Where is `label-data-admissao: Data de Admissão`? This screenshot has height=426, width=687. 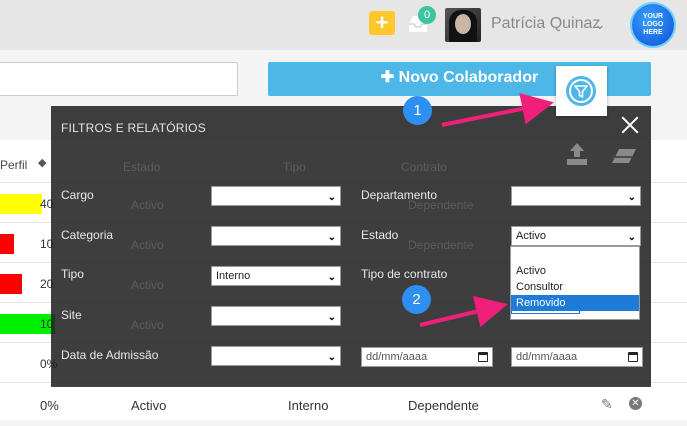 label-data-admissao: Data de Admissão is located at coordinates (110, 355).